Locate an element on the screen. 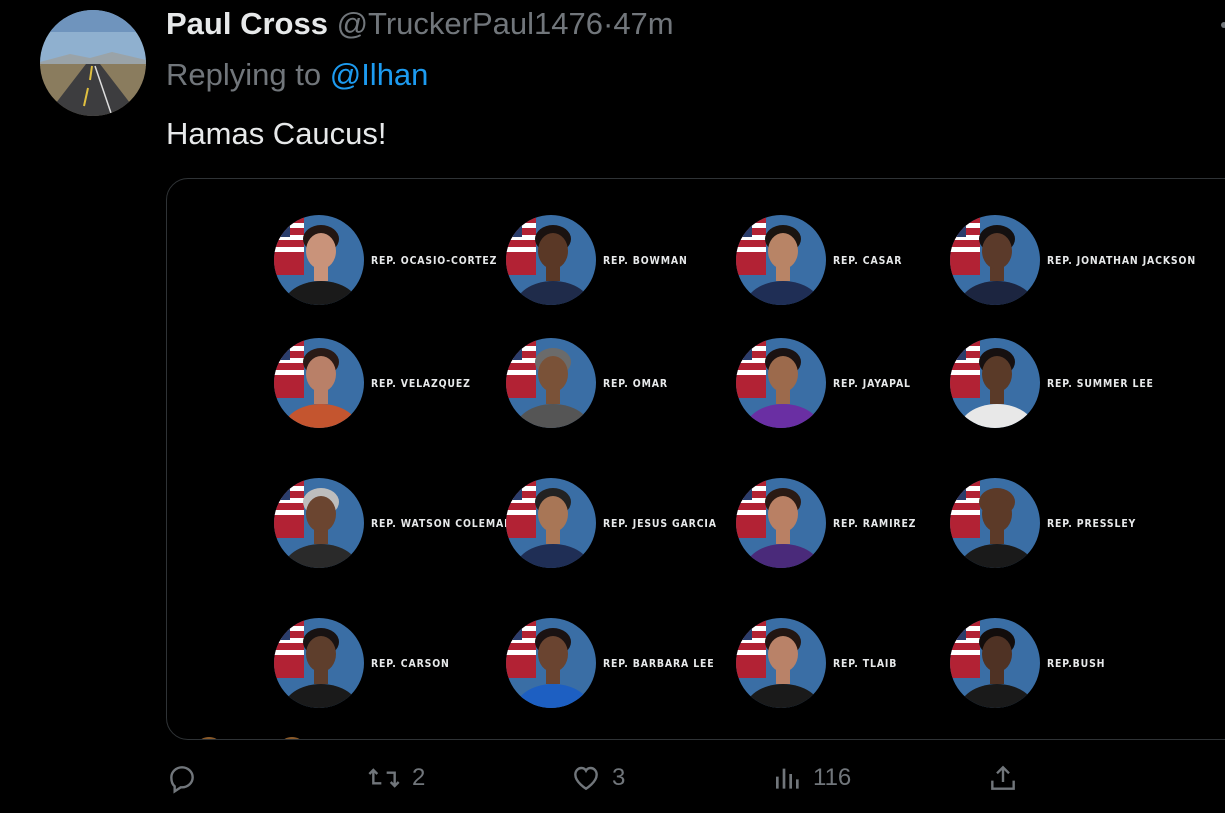 This screenshot has height=813, width=1225. retweet-count: 2 is located at coordinates (419, 777).